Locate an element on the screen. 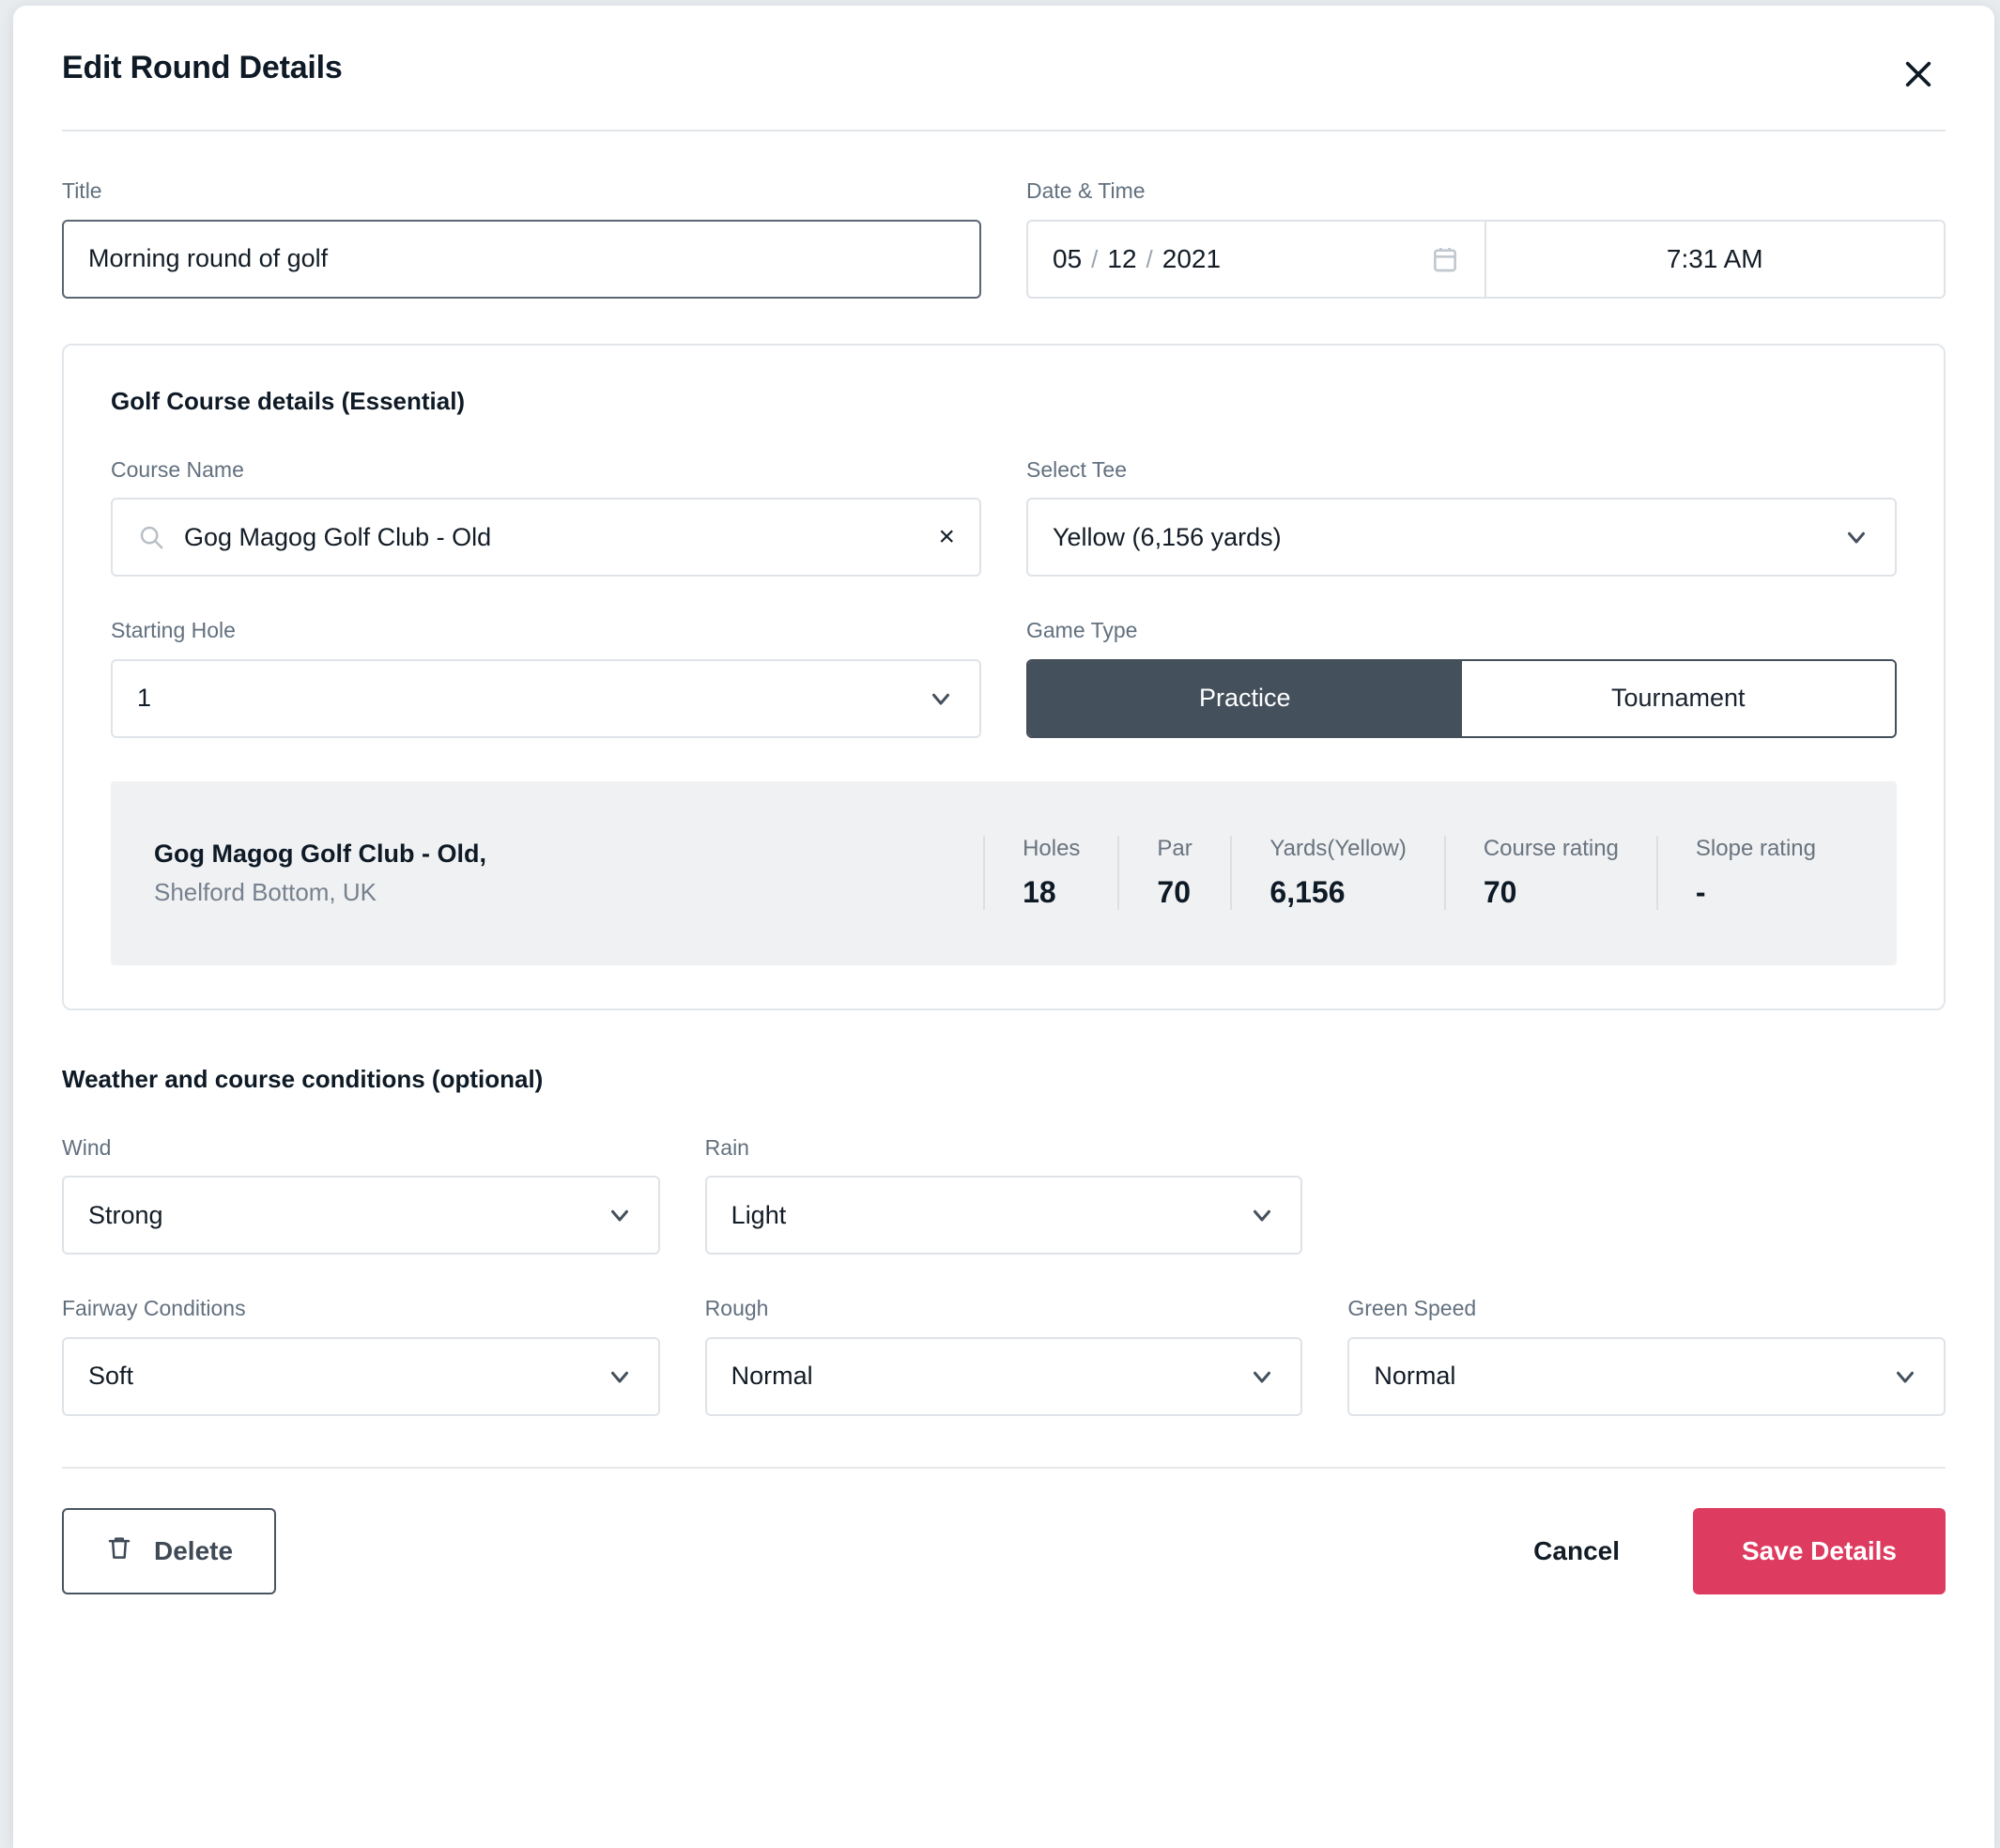 Image resolution: width=2000 pixels, height=1848 pixels. select-tee-group: Select Tee Yellow (6,156 yards) is located at coordinates (1461, 517).